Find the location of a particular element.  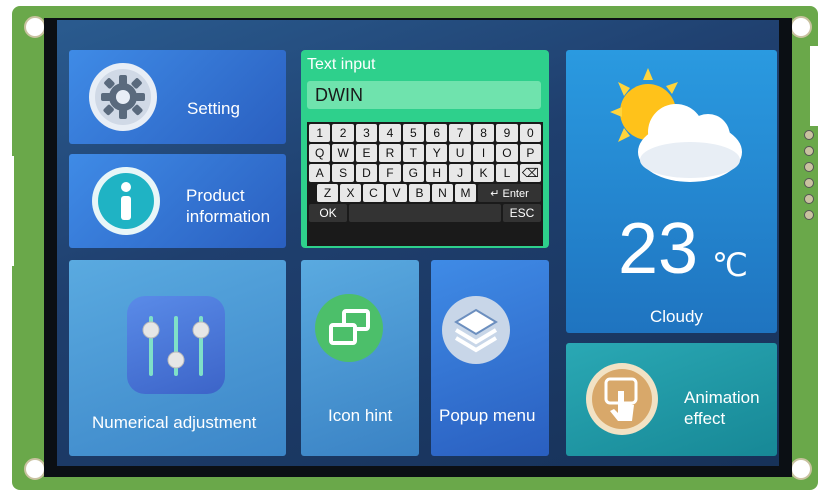

sliders-icon is located at coordinates (176, 345).